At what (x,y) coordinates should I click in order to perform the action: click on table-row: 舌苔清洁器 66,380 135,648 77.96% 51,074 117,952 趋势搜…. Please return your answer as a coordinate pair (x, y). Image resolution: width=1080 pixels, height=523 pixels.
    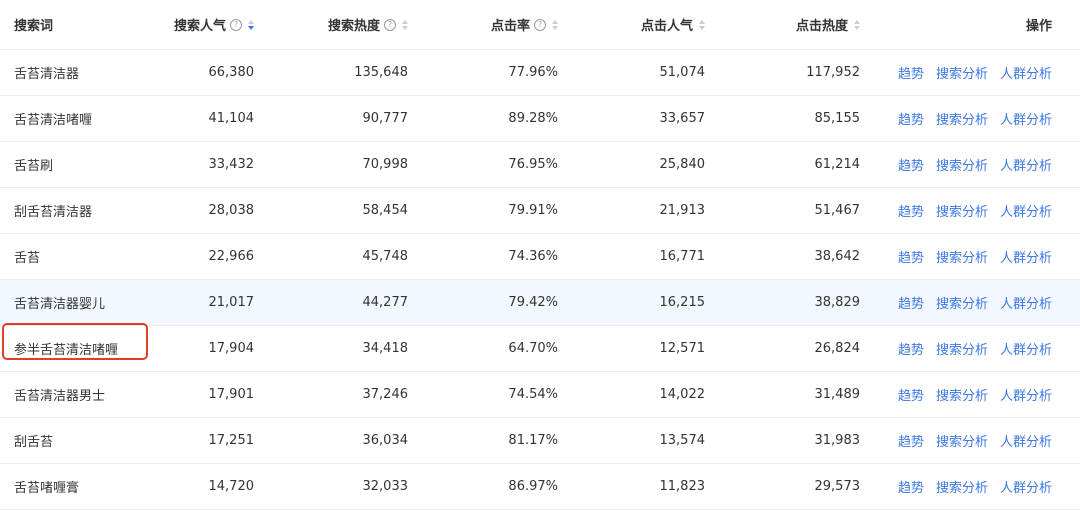
    Looking at the image, I should click on (540, 73).